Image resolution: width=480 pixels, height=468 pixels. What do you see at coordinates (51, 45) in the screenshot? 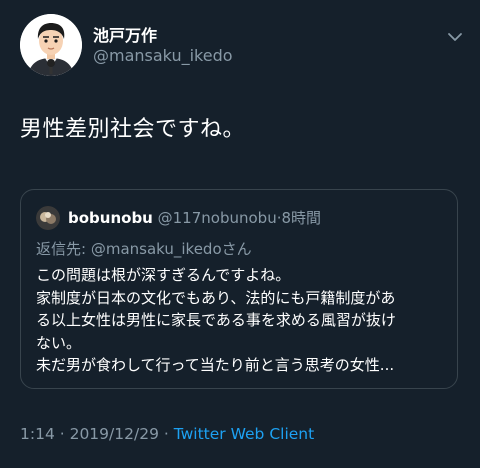
I see `author-avatar` at bounding box center [51, 45].